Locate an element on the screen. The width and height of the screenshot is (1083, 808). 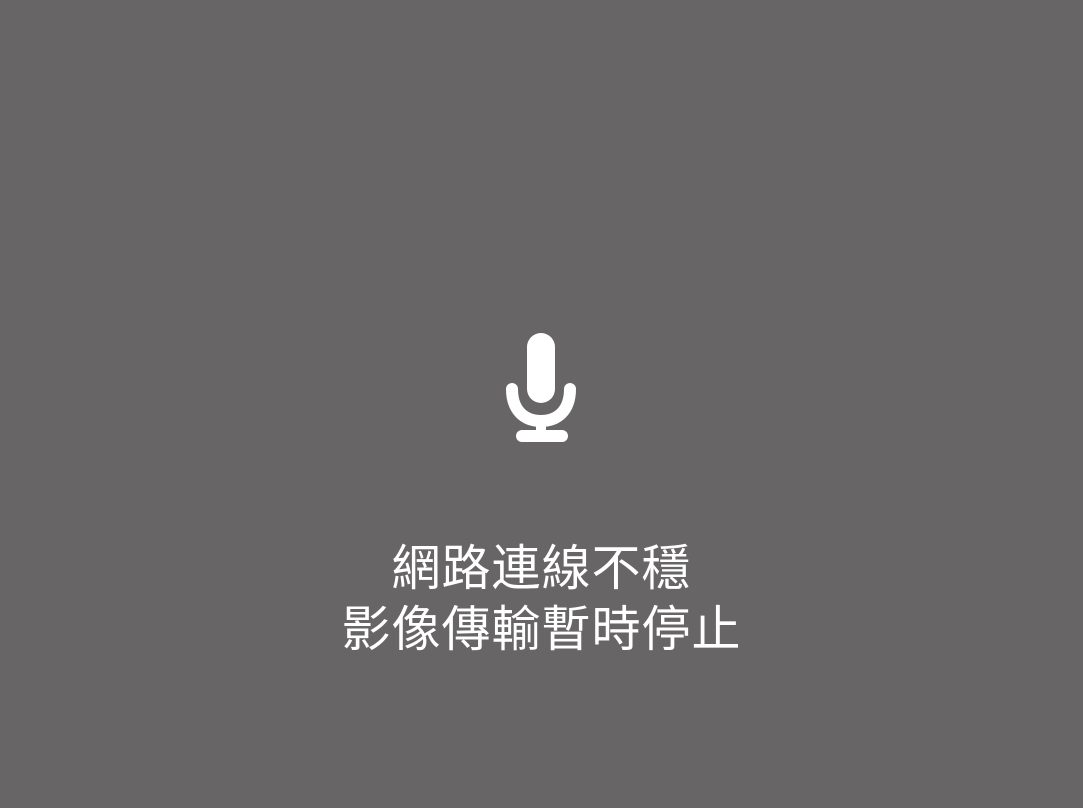
microphone-icon is located at coordinates (541, 388).